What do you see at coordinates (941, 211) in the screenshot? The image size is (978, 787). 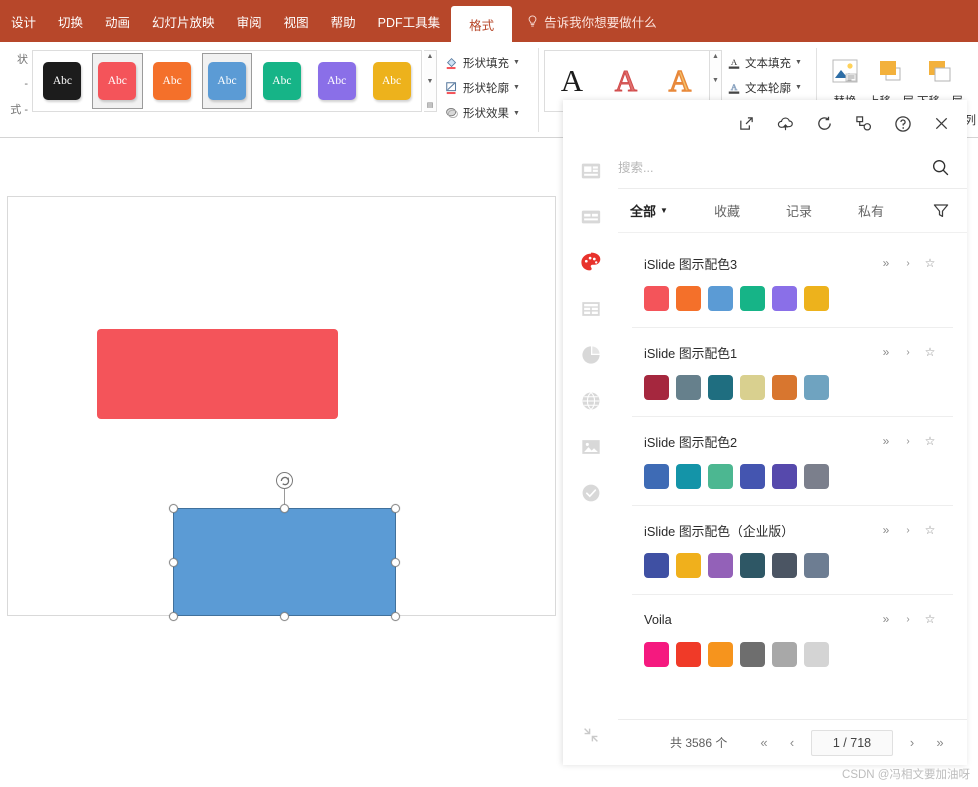 I see `funnel-filter-icon` at bounding box center [941, 211].